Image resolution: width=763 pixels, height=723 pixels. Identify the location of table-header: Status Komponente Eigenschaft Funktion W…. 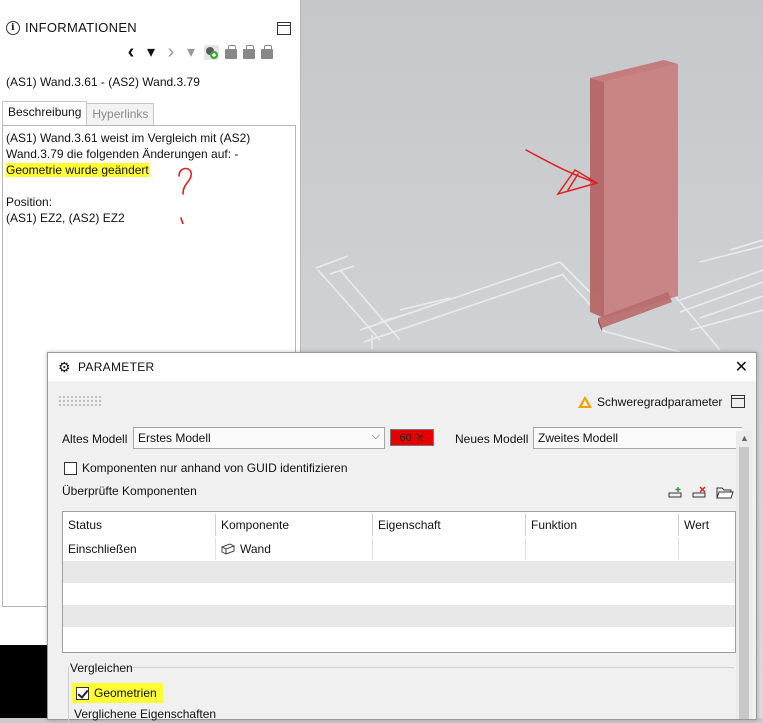
(399, 525).